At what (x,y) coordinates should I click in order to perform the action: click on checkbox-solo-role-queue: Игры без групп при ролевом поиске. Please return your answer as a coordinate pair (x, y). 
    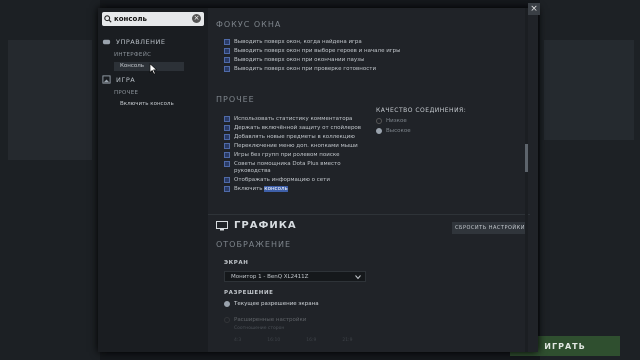
    Looking at the image, I should click on (282, 155).